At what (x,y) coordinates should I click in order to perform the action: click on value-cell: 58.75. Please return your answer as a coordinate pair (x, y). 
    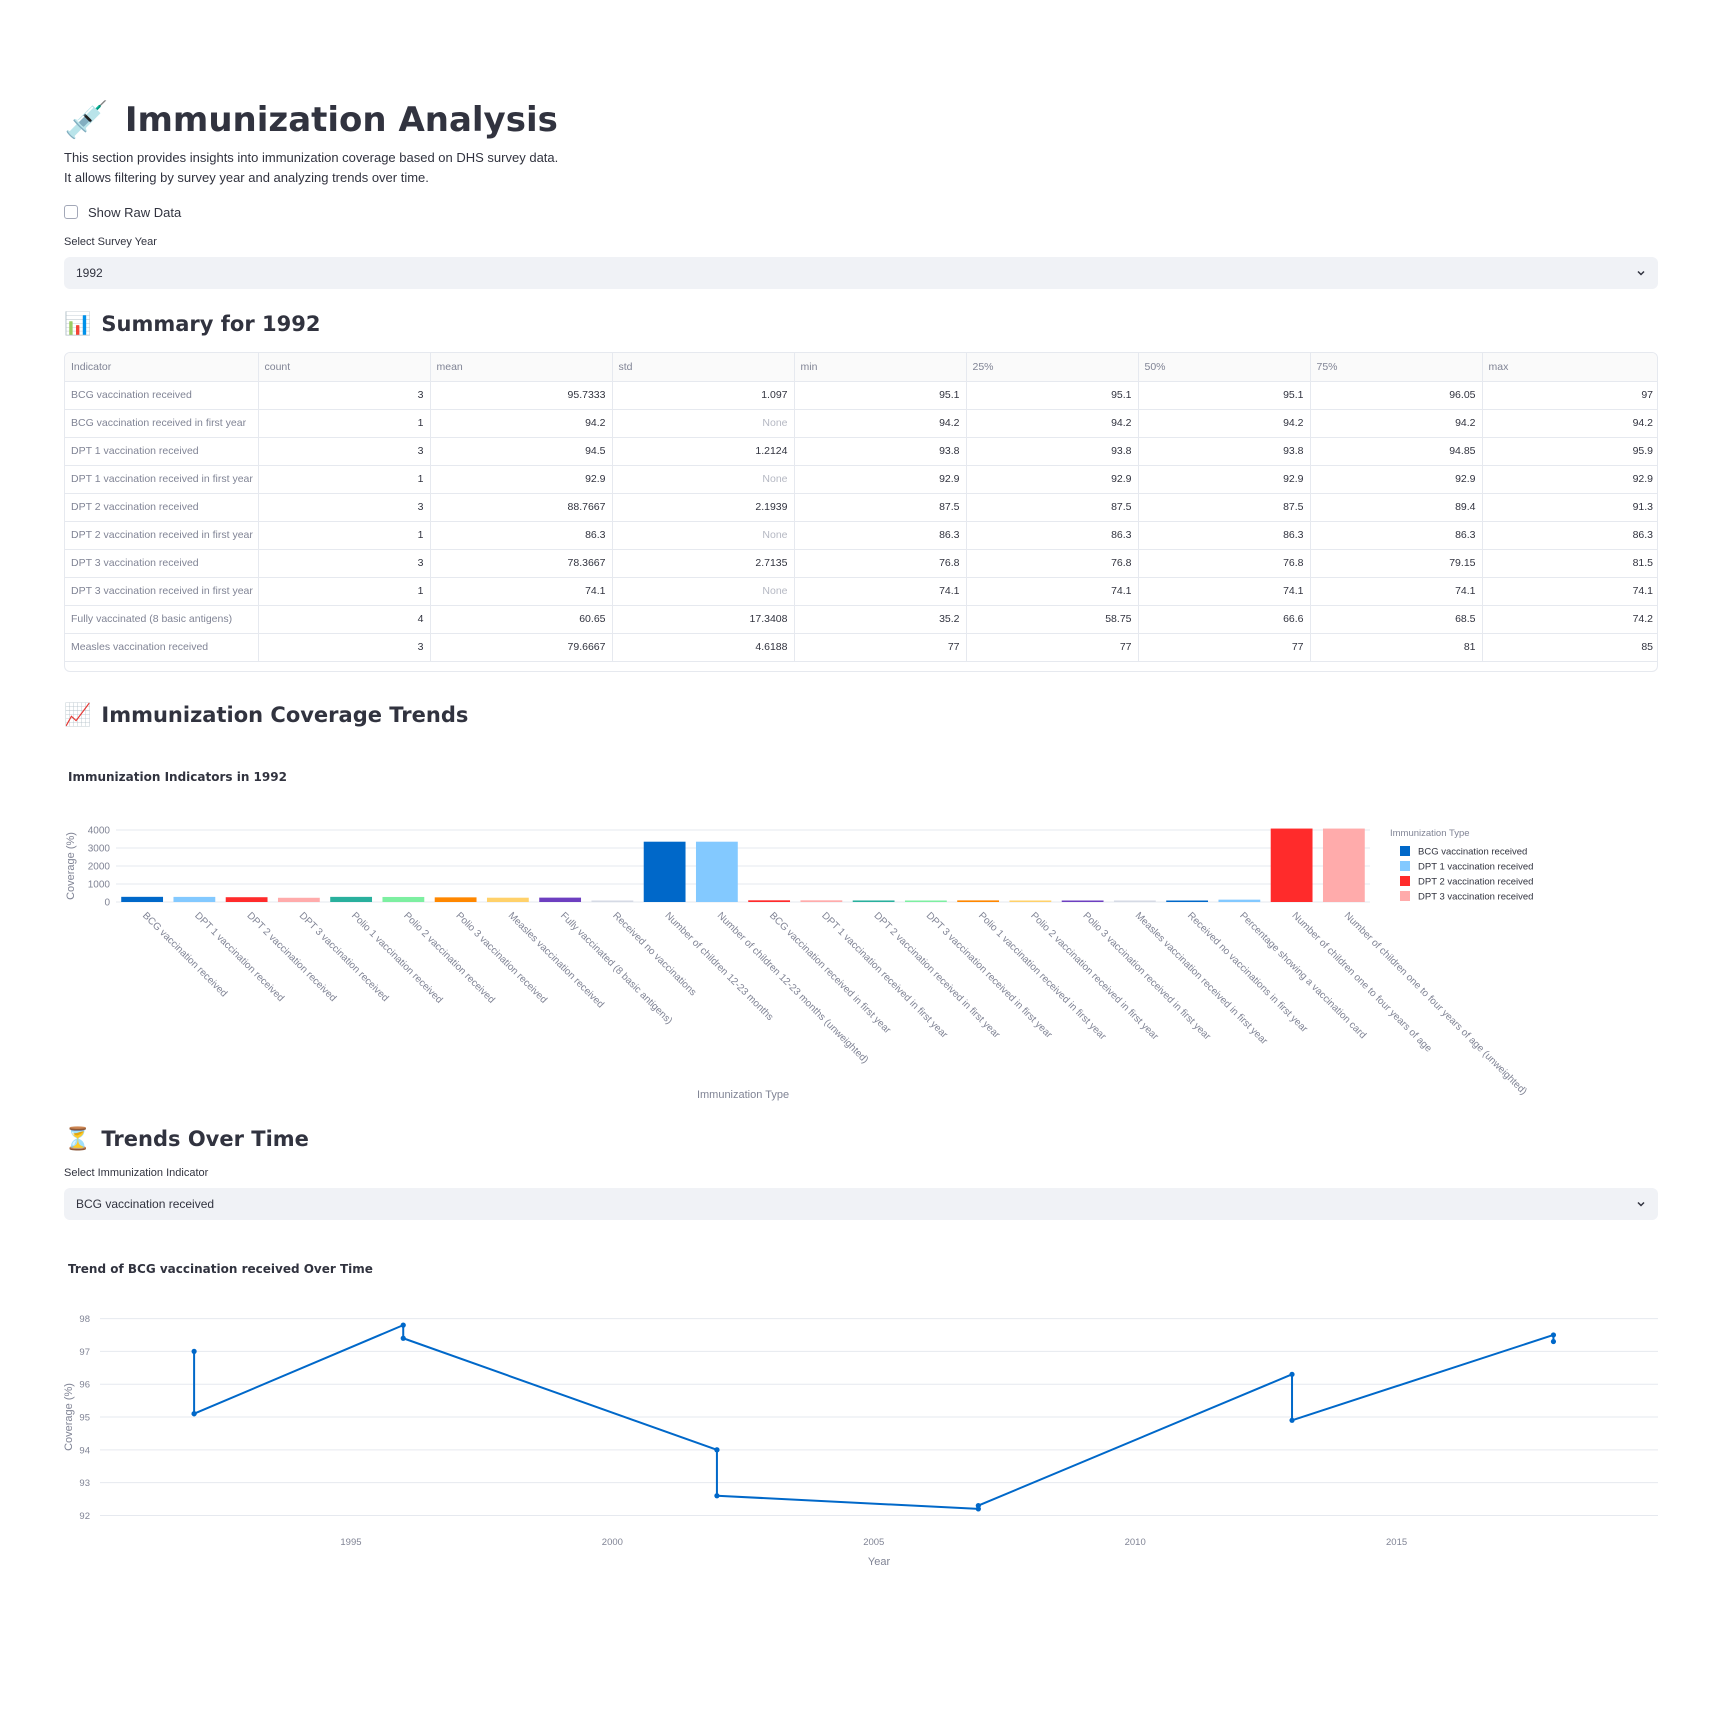
    Looking at the image, I should click on (1052, 619).